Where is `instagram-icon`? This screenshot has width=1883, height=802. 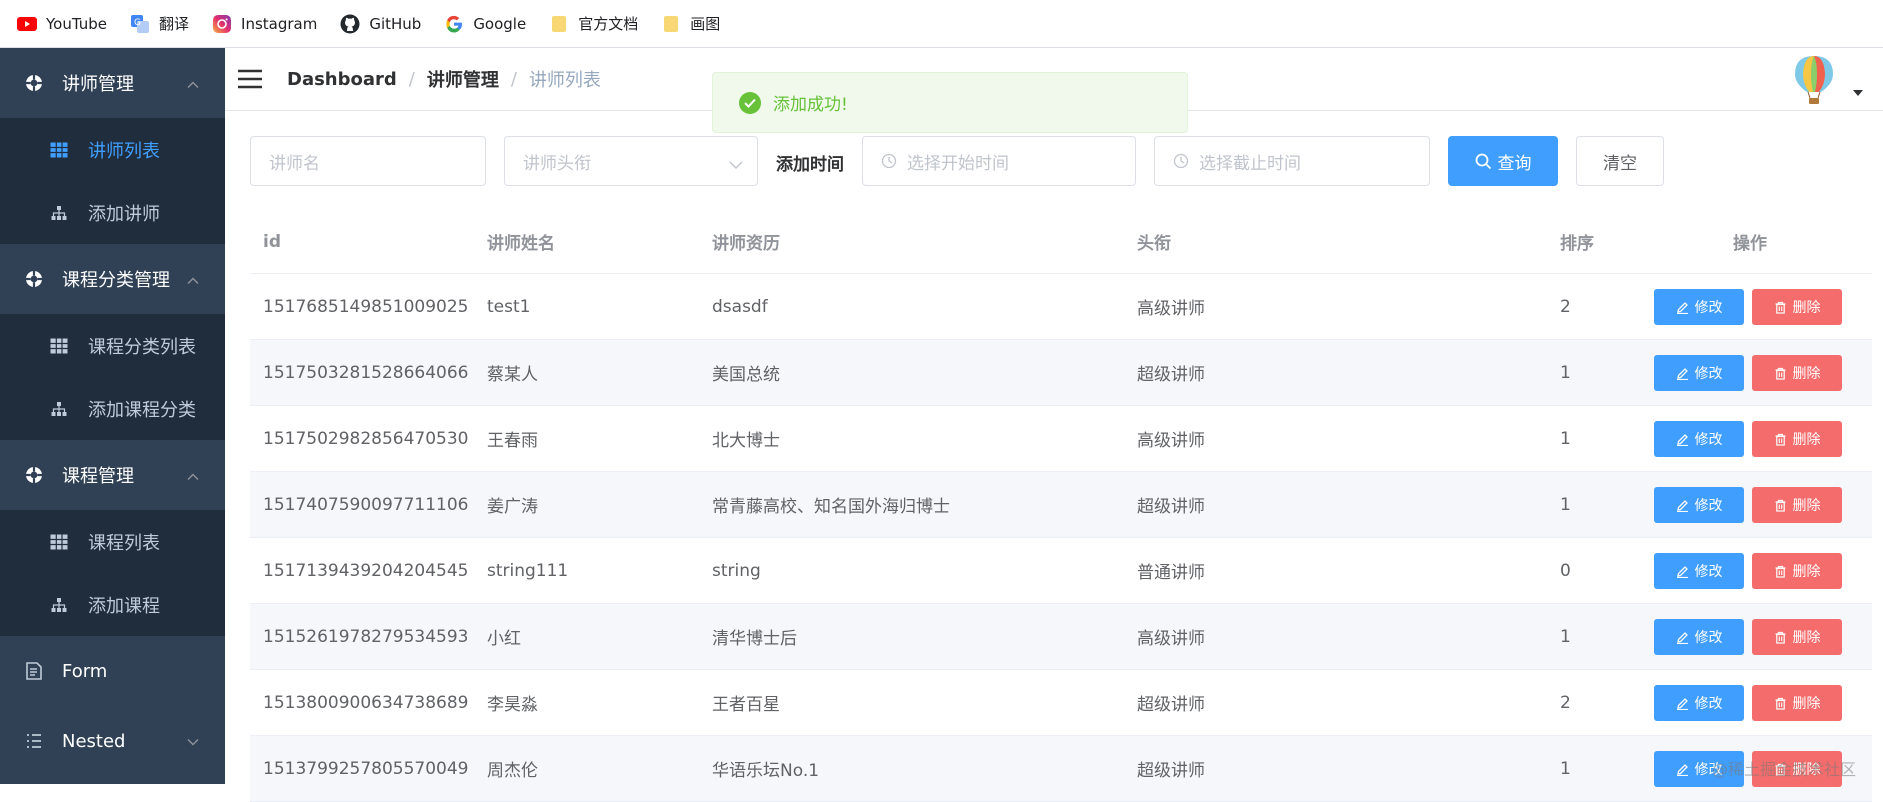
instagram-icon is located at coordinates (222, 24).